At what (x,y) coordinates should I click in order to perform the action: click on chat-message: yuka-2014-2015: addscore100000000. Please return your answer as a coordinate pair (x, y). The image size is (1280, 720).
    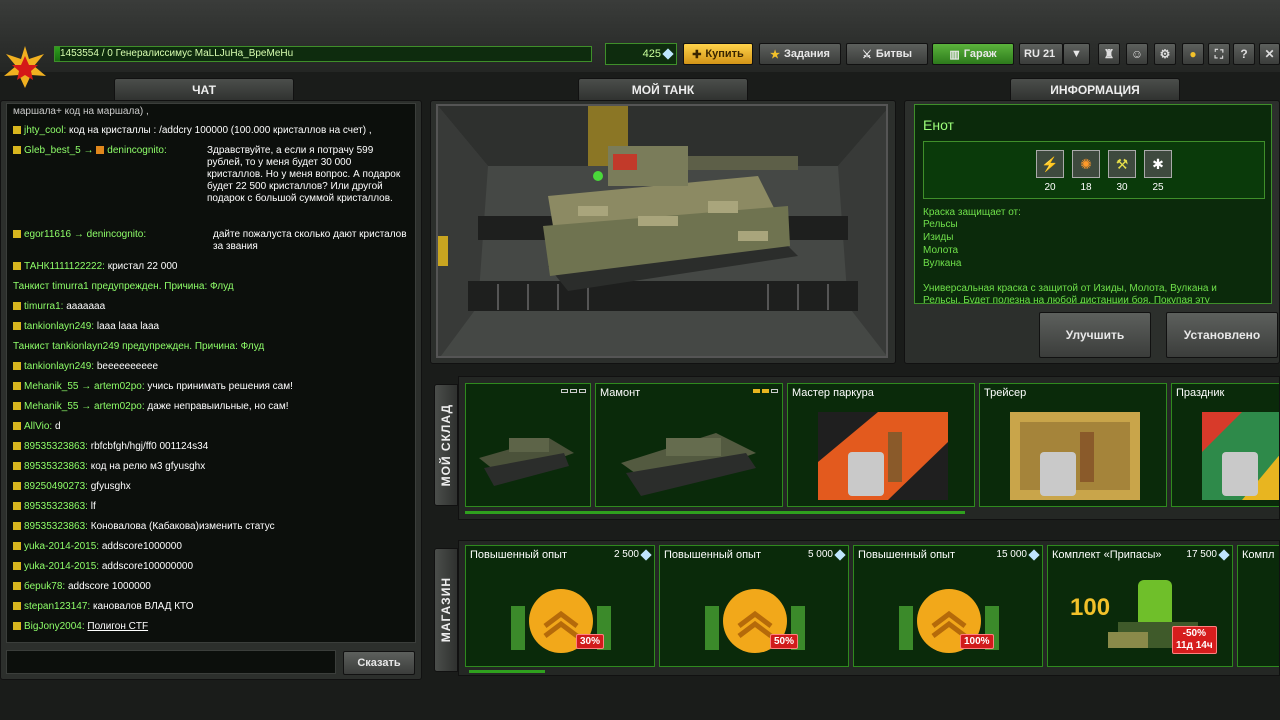
    Looking at the image, I should click on (103, 567).